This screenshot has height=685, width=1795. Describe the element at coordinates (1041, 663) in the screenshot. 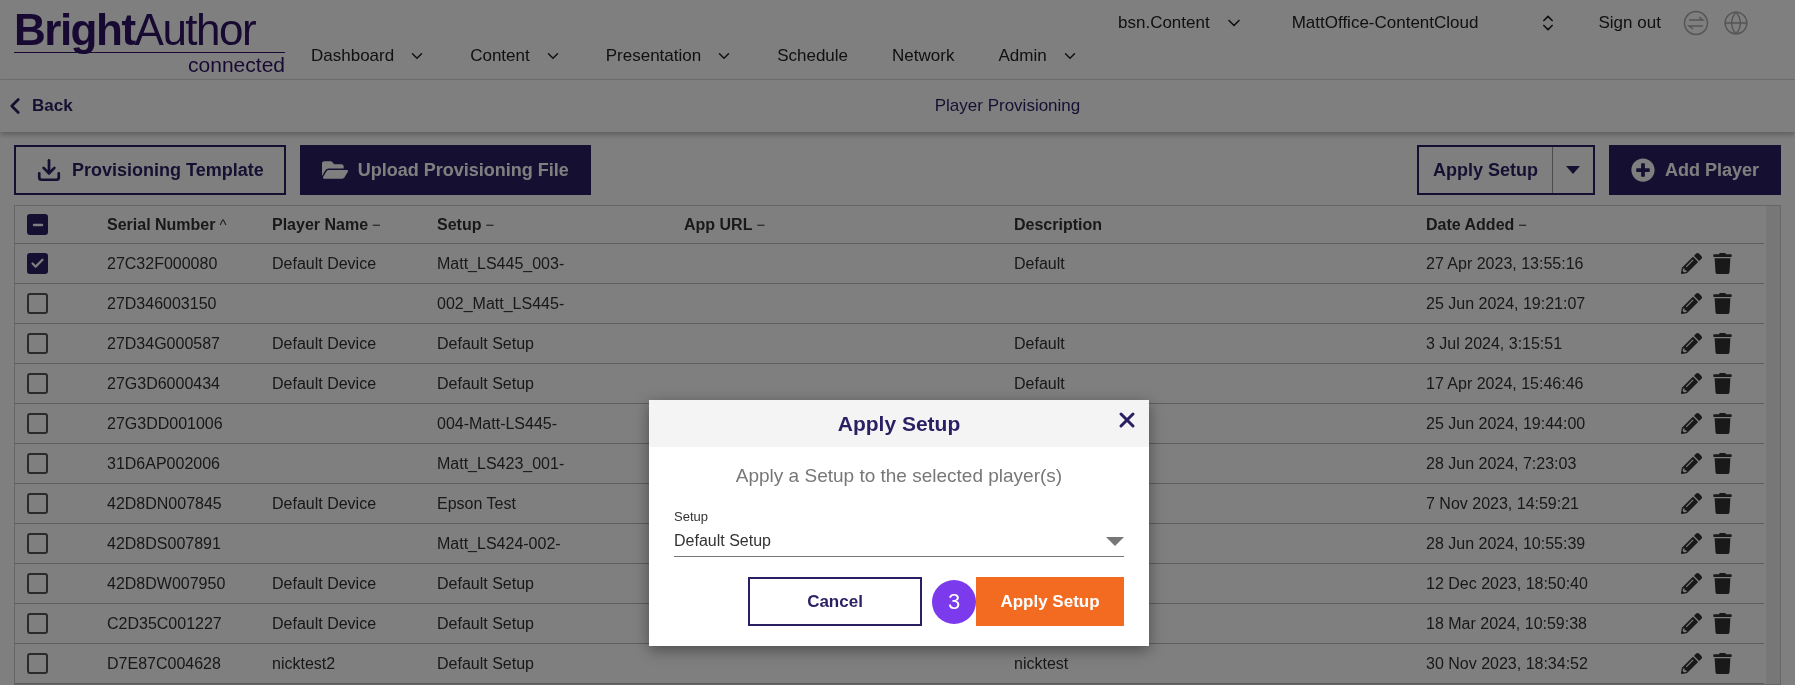

I see `table-cell-text: nicktest` at that location.